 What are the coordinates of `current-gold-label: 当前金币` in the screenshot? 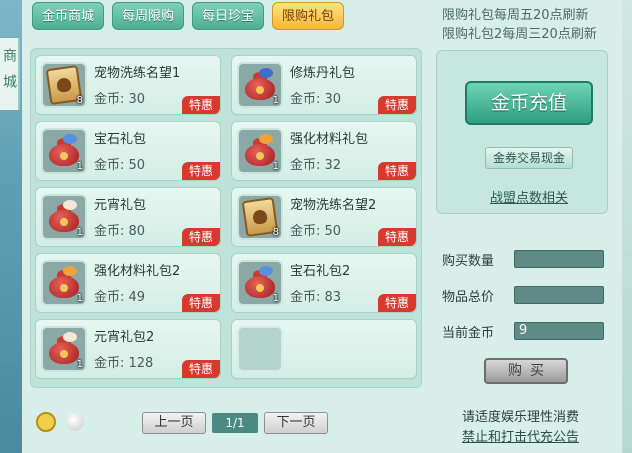 It's located at (468, 333).